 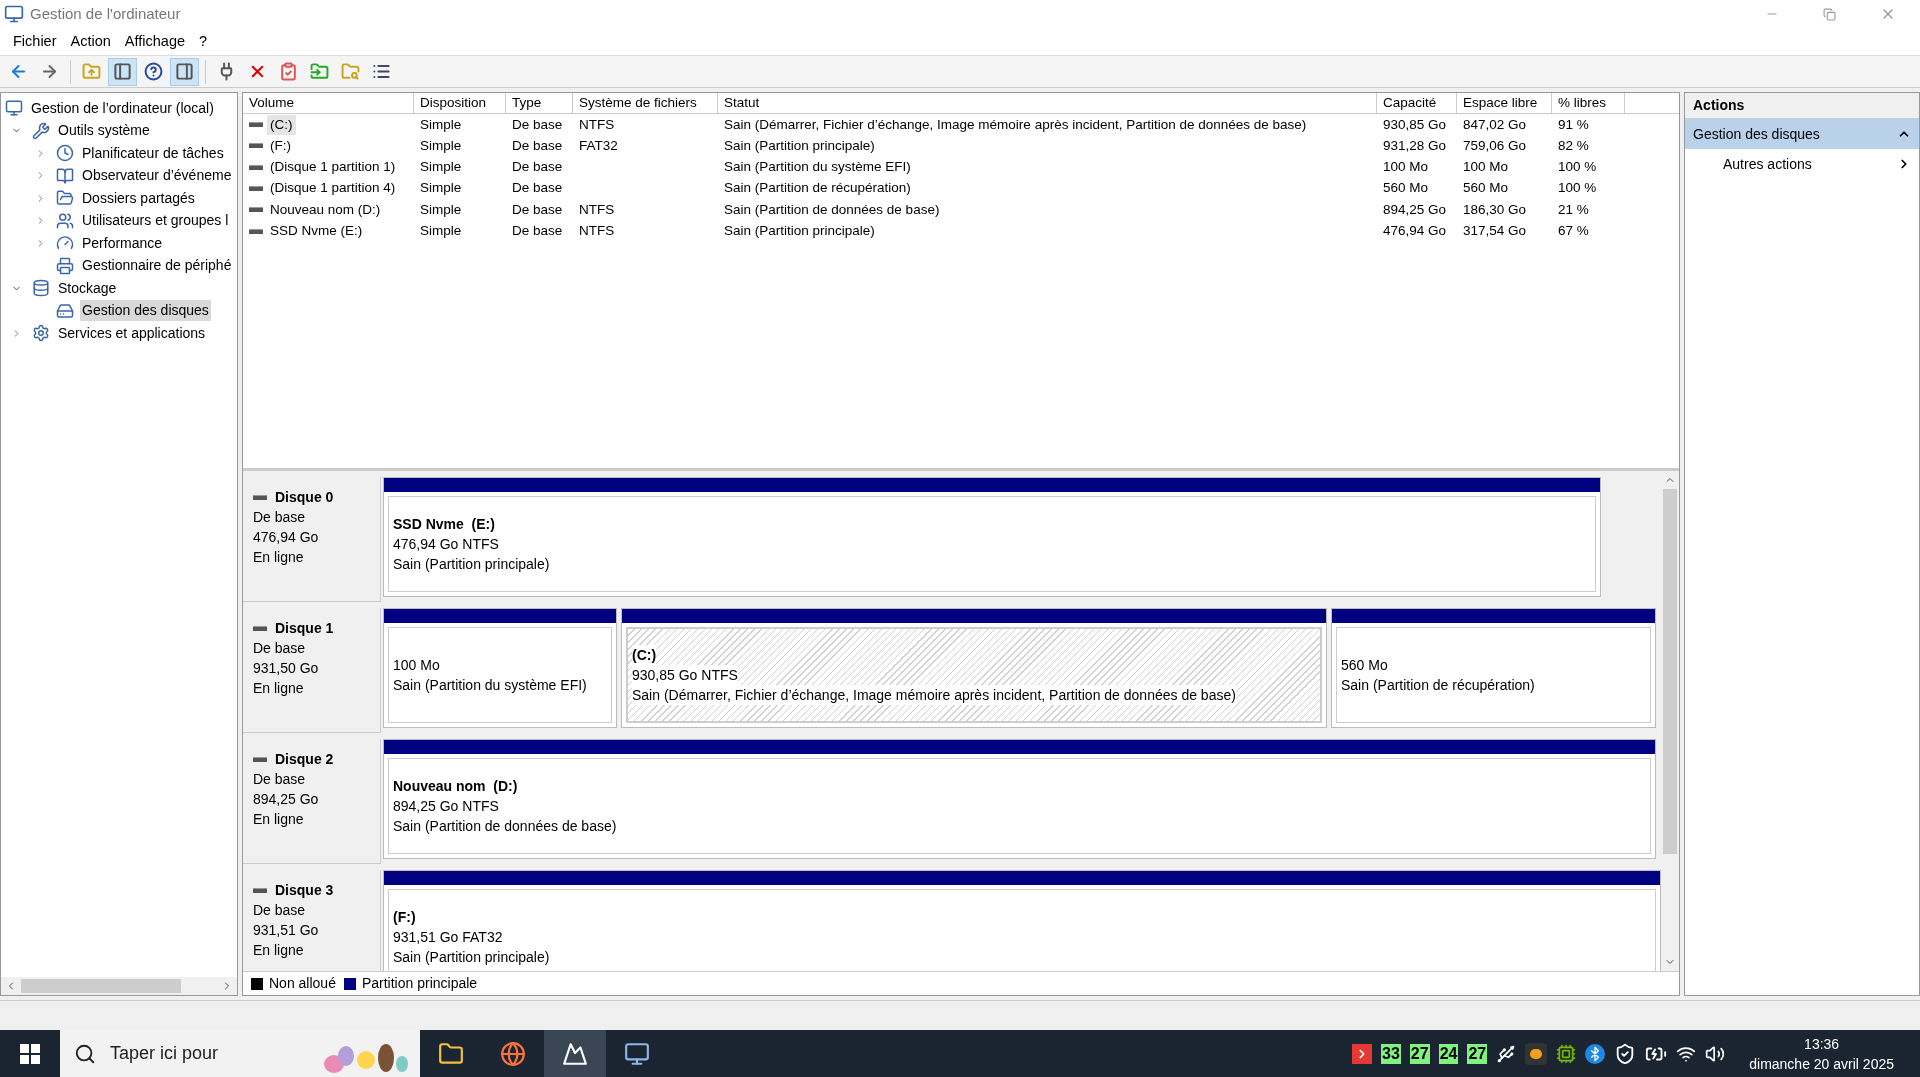 What do you see at coordinates (1417, 103) in the screenshot?
I see `column-header: Capacité` at bounding box center [1417, 103].